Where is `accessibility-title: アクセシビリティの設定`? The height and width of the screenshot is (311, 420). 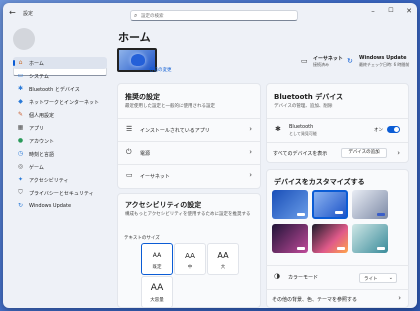
accessibility-title: アクセシビリティの設定 is located at coordinates (163, 205).